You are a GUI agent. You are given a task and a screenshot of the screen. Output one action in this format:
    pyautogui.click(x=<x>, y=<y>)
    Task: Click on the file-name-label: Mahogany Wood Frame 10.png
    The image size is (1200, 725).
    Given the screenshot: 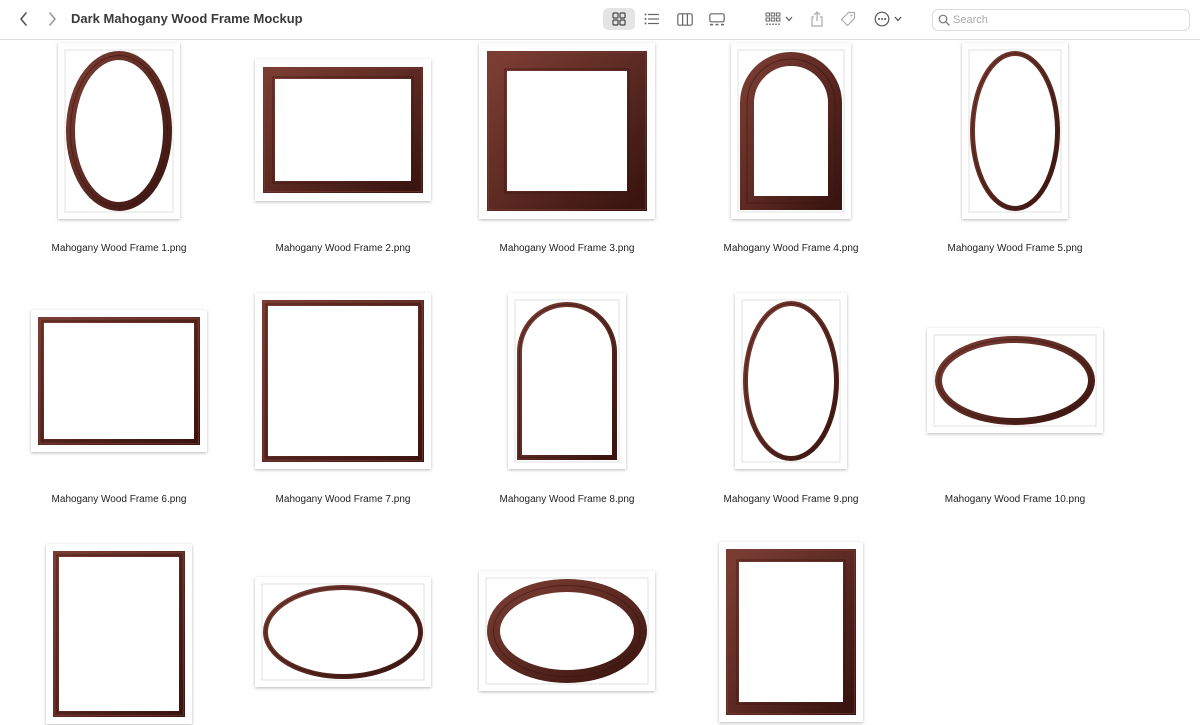 What is the action you would take?
    pyautogui.click(x=1015, y=499)
    